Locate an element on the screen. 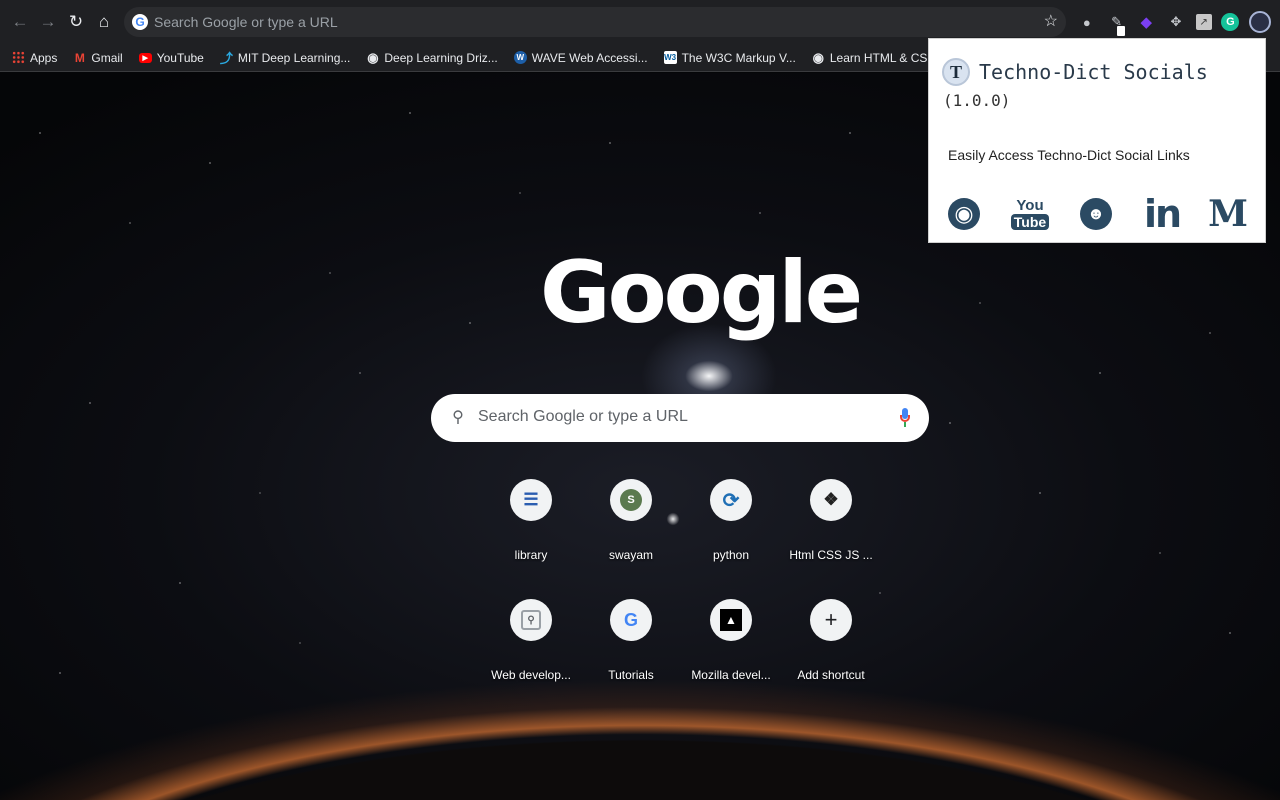 The height and width of the screenshot is (800, 1280). bookmark-gmail: M Gmail is located at coordinates (98, 57).